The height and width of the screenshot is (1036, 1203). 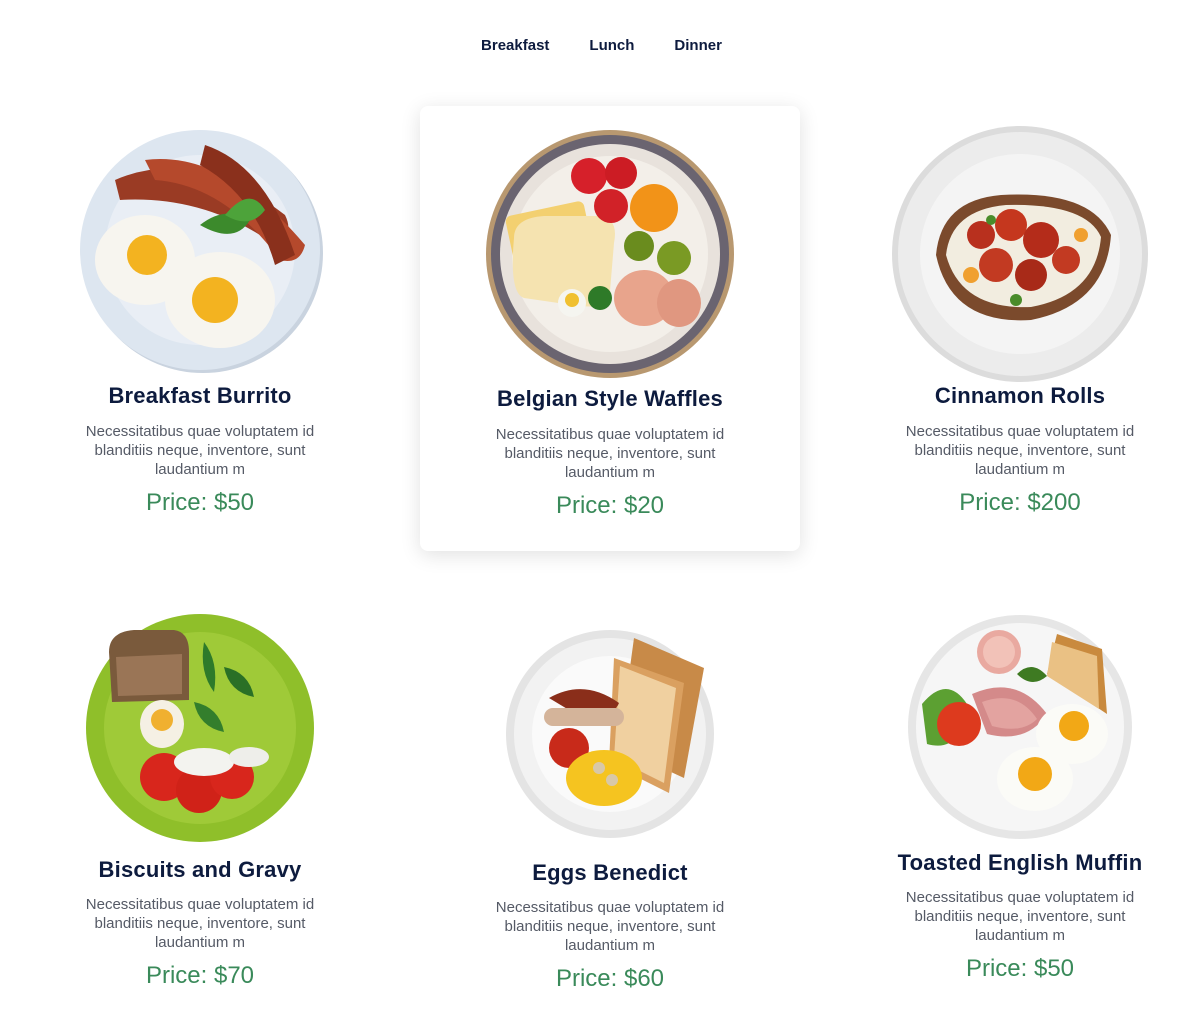 I want to click on item-title: Biscuits and Gravy, so click(x=200, y=869).